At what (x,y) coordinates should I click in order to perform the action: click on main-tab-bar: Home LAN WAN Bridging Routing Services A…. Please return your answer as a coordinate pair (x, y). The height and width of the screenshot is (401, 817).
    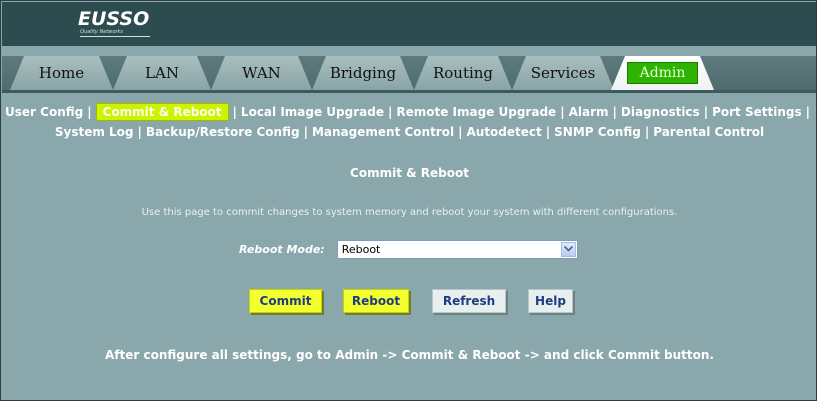
    Looking at the image, I should click on (409, 69).